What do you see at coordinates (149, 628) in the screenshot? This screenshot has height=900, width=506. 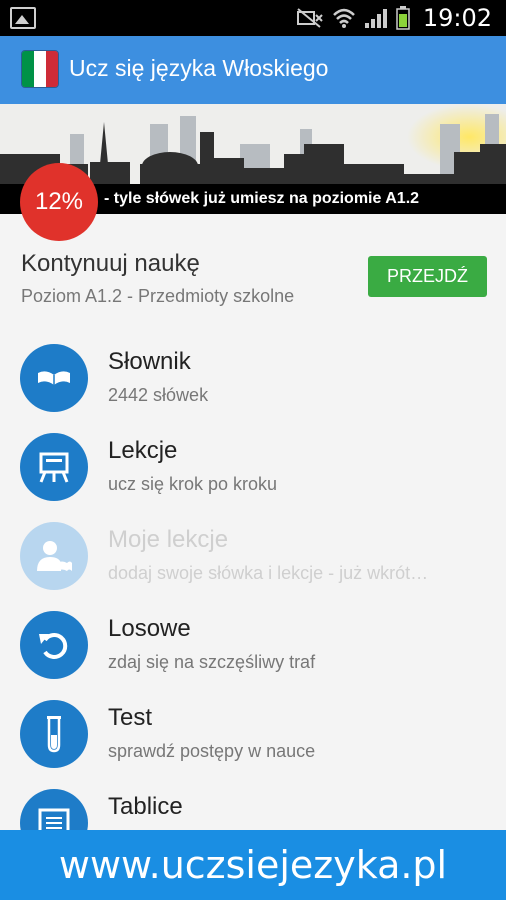 I see `menu-item-label: Losowe` at bounding box center [149, 628].